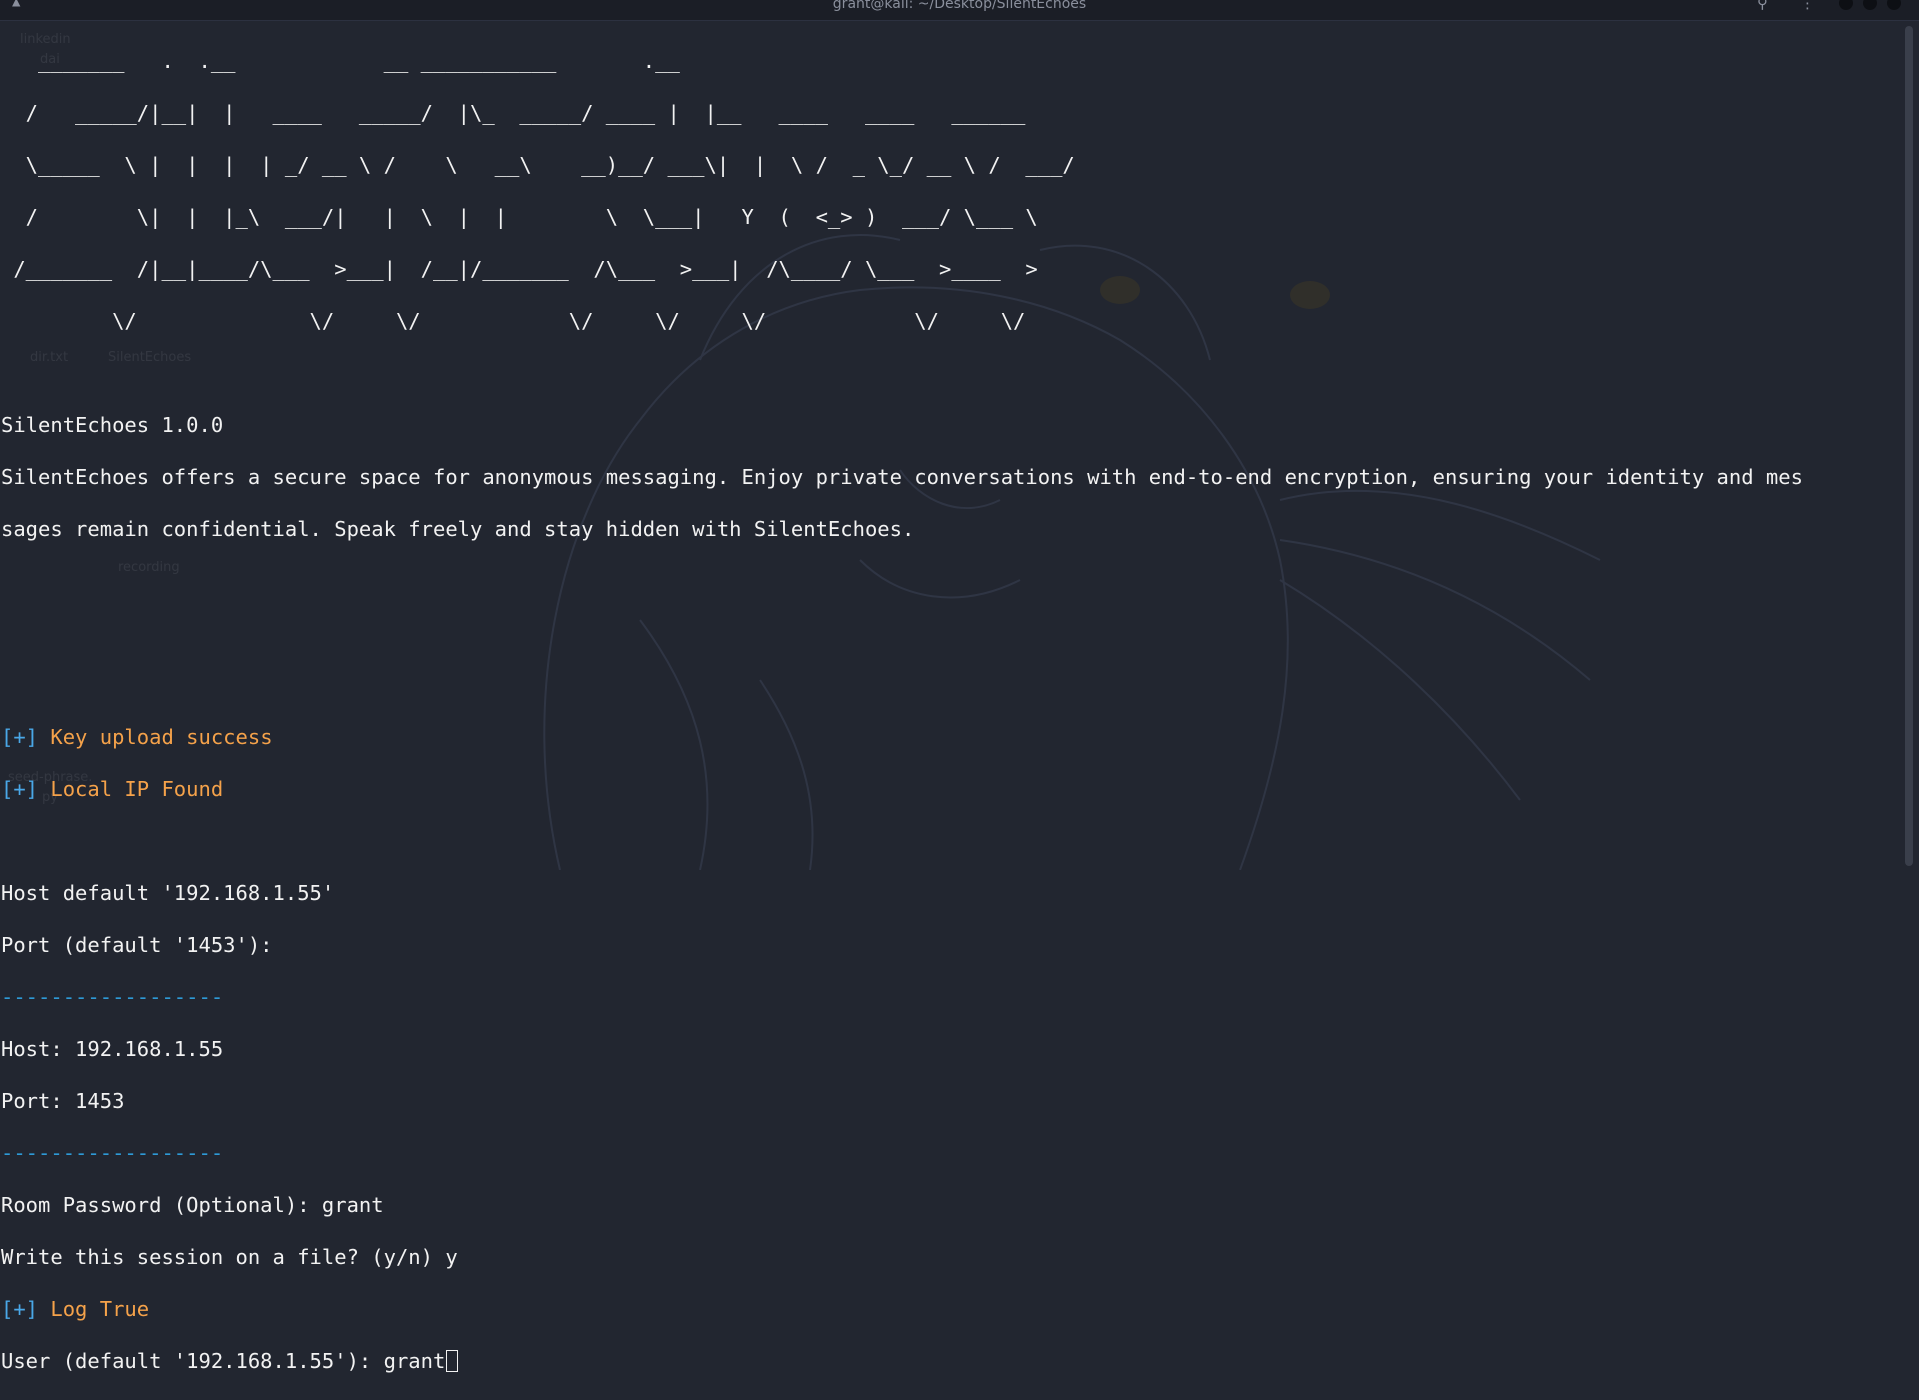 The height and width of the screenshot is (1400, 1919). I want to click on terminal-scrollbar, so click(1909, 446).